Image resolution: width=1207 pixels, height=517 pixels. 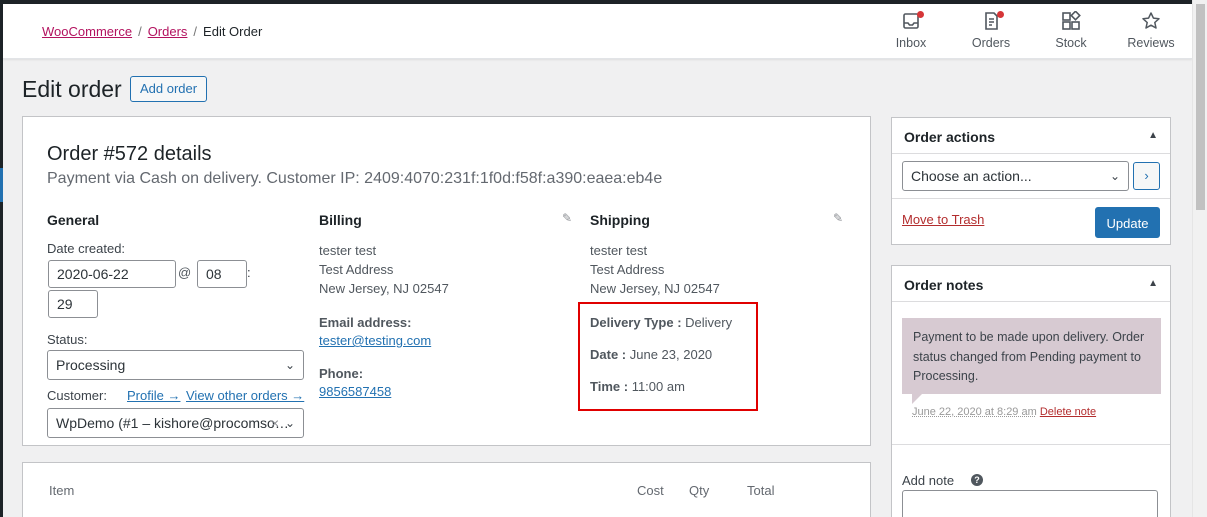 What do you see at coordinates (943, 219) in the screenshot?
I see `move-to-trash-link: Move to Trash` at bounding box center [943, 219].